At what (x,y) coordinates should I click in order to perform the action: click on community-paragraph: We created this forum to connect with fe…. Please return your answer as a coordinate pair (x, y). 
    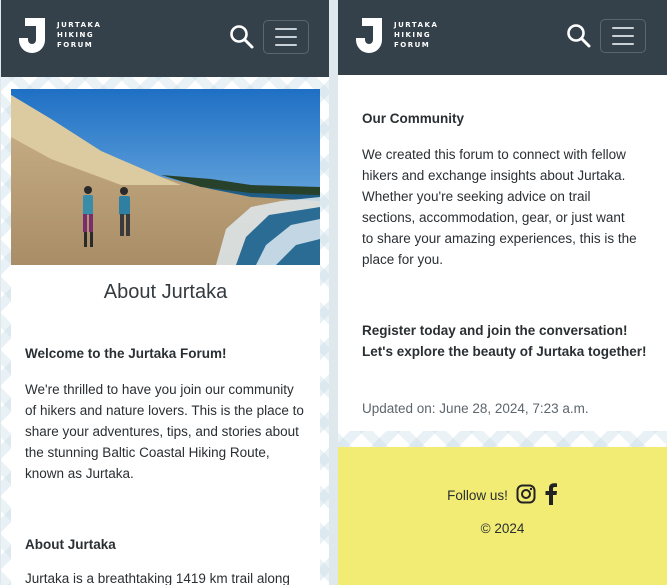
    Looking at the image, I should click on (499, 207).